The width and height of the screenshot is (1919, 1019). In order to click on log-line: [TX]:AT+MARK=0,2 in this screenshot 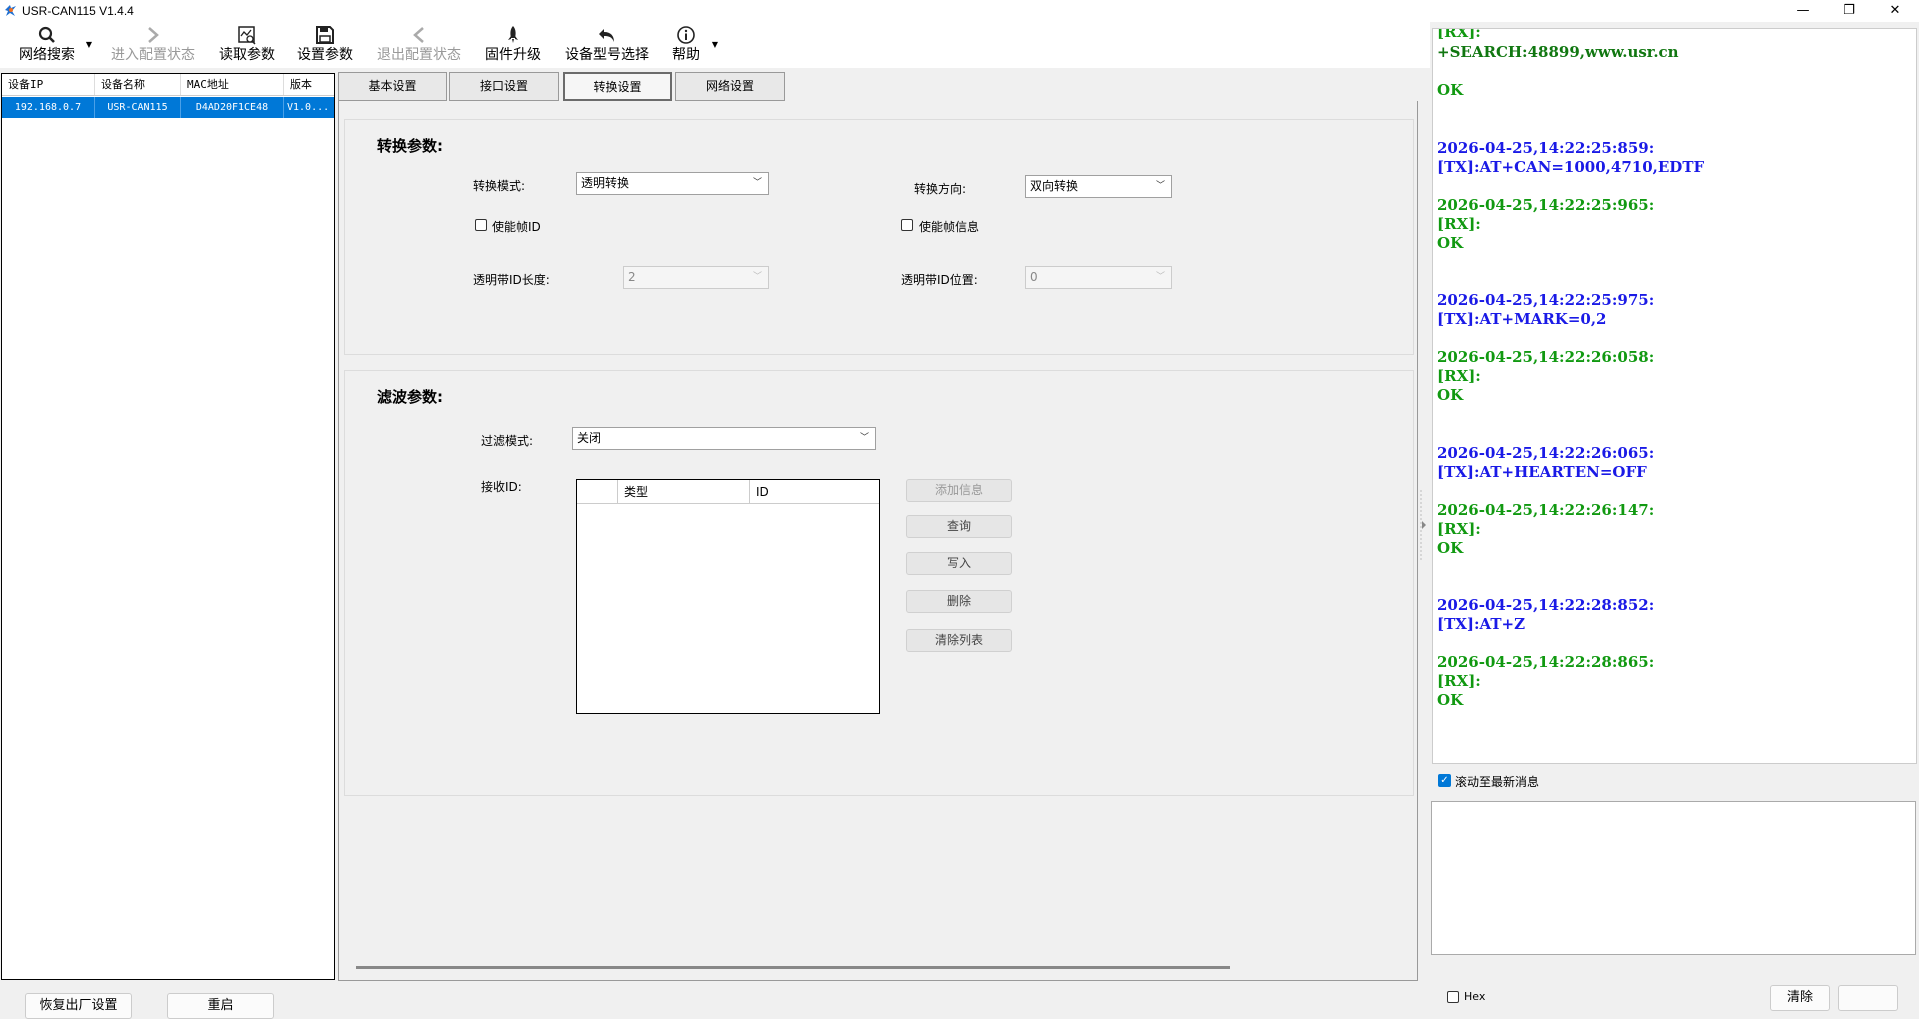, I will do `click(1522, 319)`.